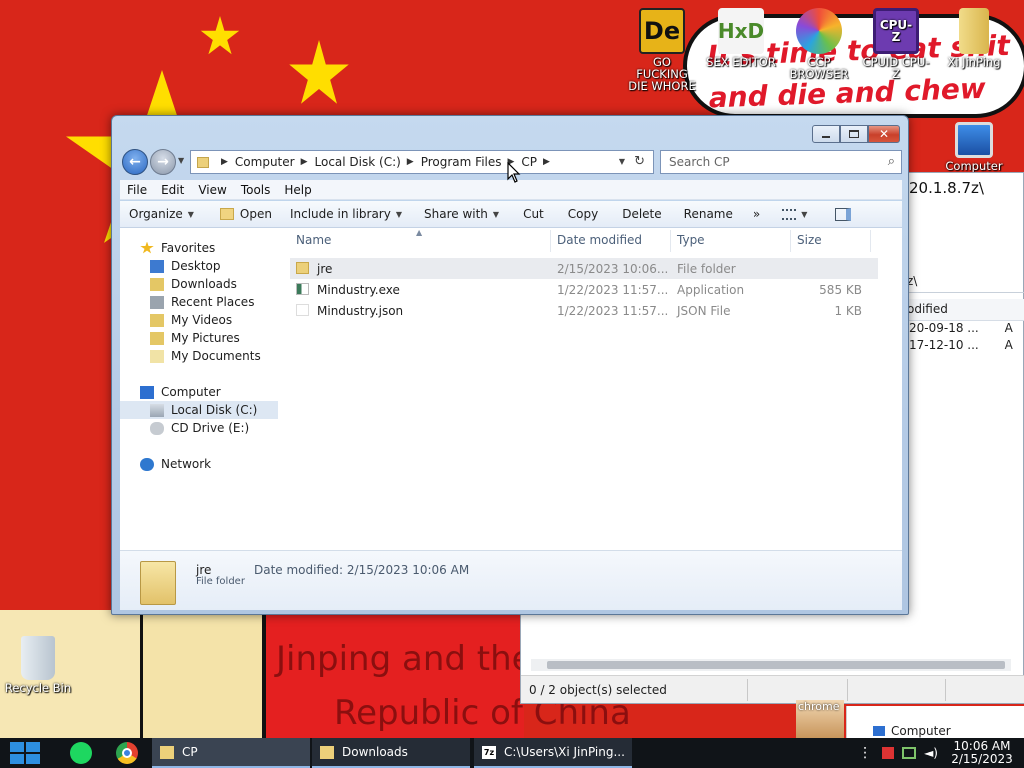 The width and height of the screenshot is (1024, 768). I want to click on back-button: ←, so click(135, 162).